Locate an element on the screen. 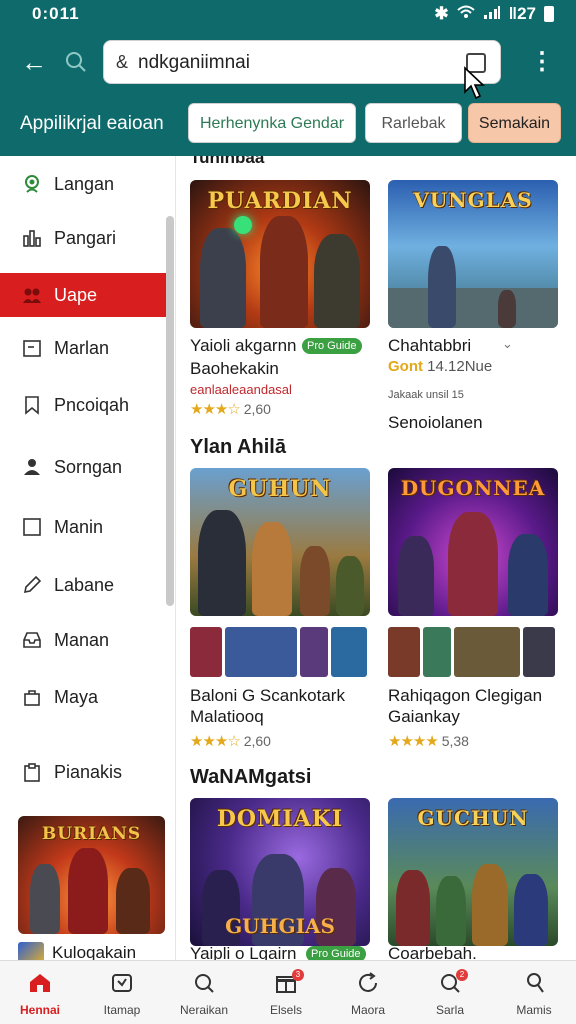 This screenshot has width=576, height=1024. sidebar-scrollbar is located at coordinates (170, 411).